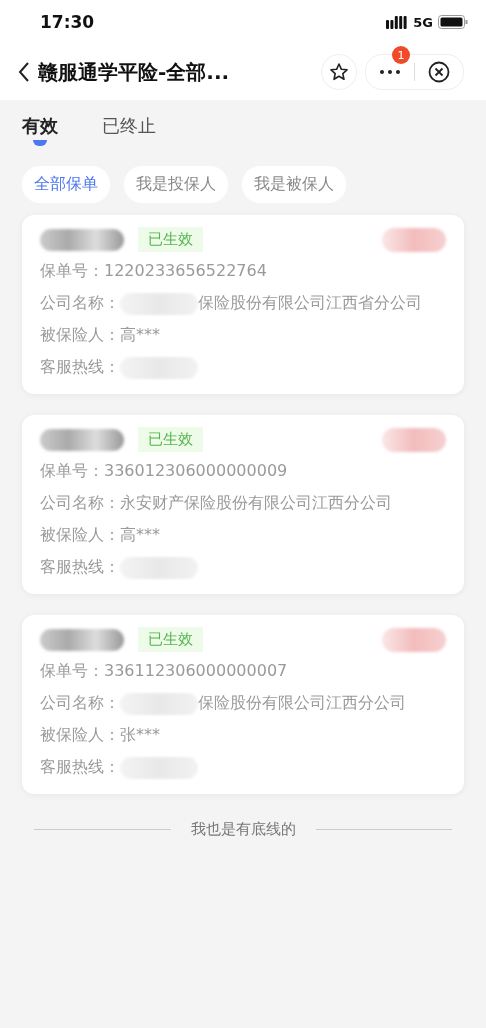  Describe the element at coordinates (397, 22) in the screenshot. I see `signal-icon` at that location.